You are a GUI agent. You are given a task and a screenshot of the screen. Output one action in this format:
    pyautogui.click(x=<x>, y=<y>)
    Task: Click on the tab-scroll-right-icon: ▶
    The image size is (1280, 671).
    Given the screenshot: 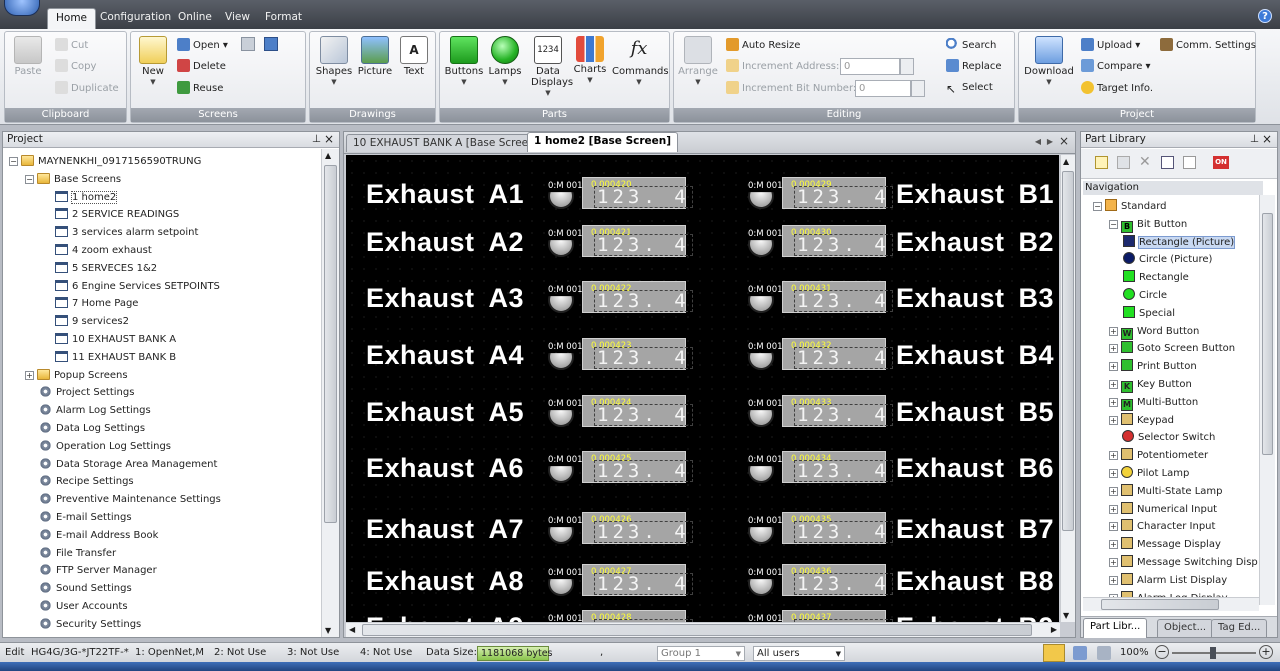 What is the action you would take?
    pyautogui.click(x=1050, y=141)
    